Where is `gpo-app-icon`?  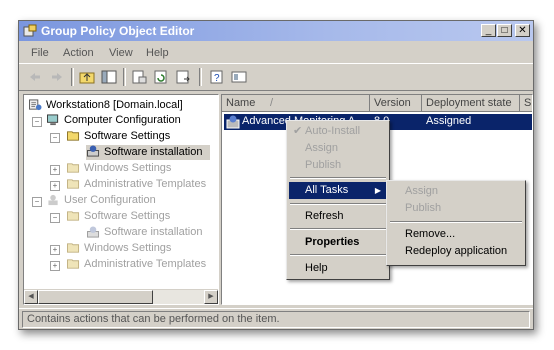 gpo-app-icon is located at coordinates (30, 30).